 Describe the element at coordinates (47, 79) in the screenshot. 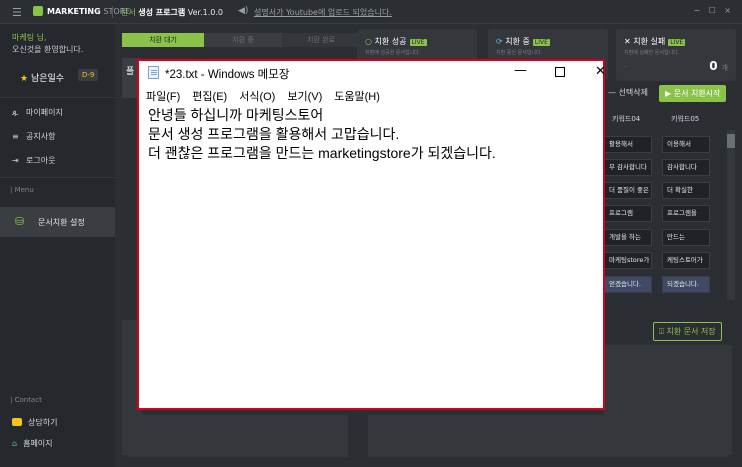

I see `remaining-days-label: 남은일수` at that location.